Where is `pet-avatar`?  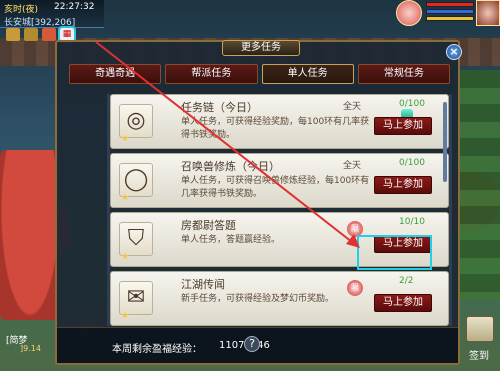 pet-avatar is located at coordinates (409, 13).